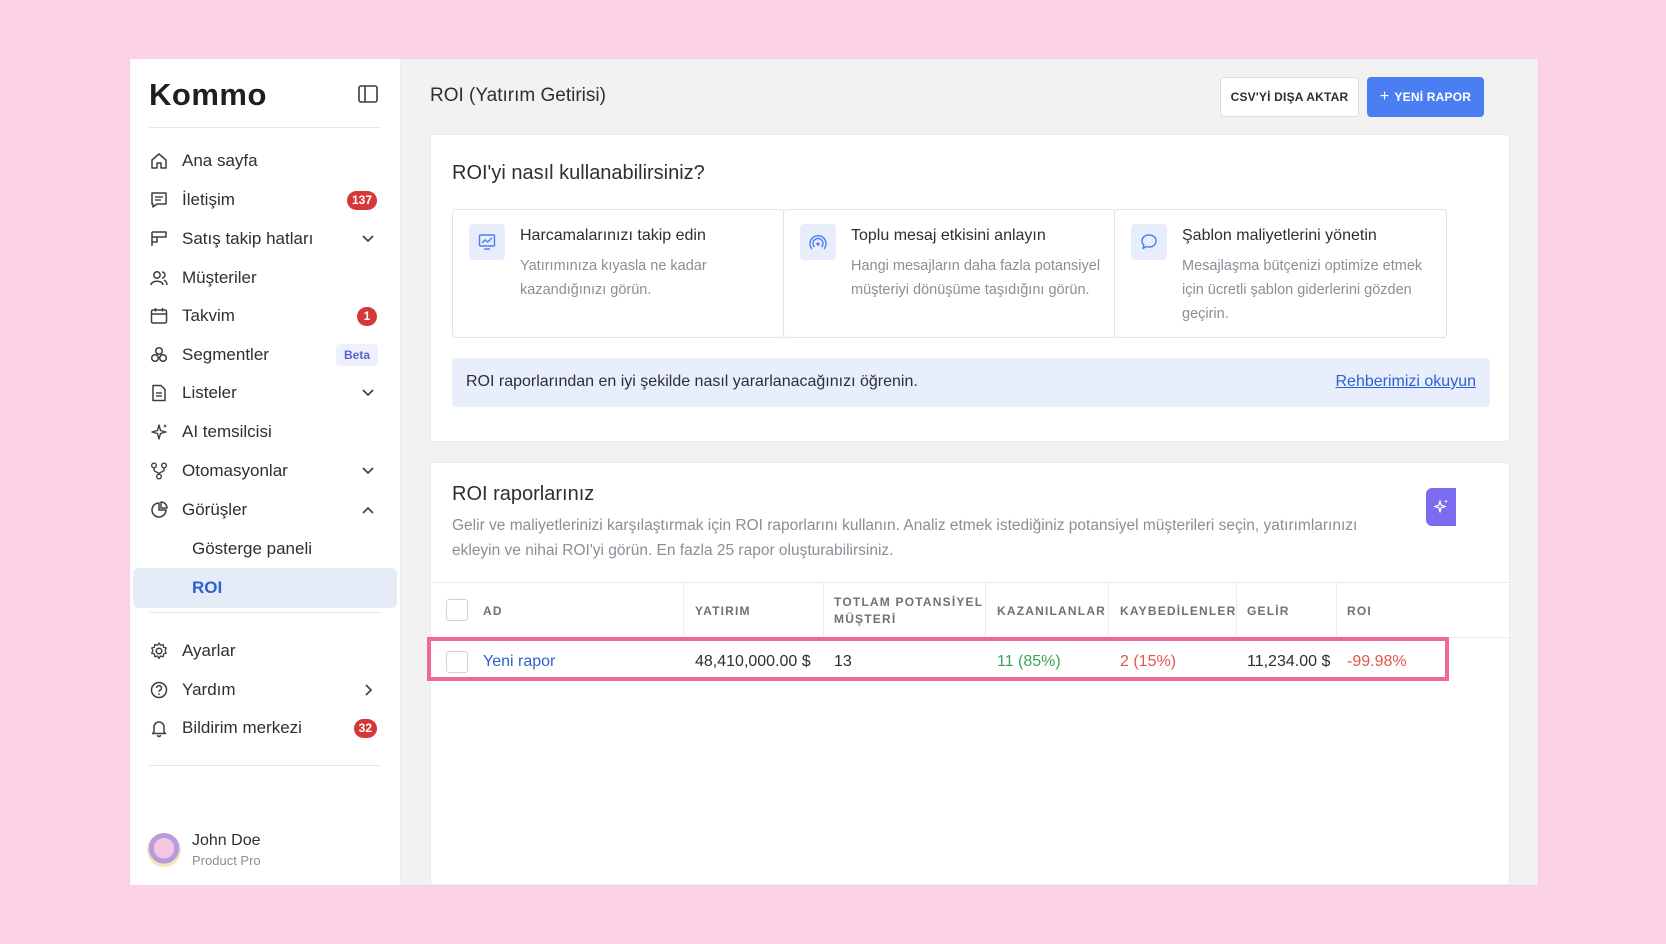 Image resolution: width=1666 pixels, height=944 pixels. Describe the element at coordinates (1268, 611) in the screenshot. I see `column-header-revenue: GELİR` at that location.